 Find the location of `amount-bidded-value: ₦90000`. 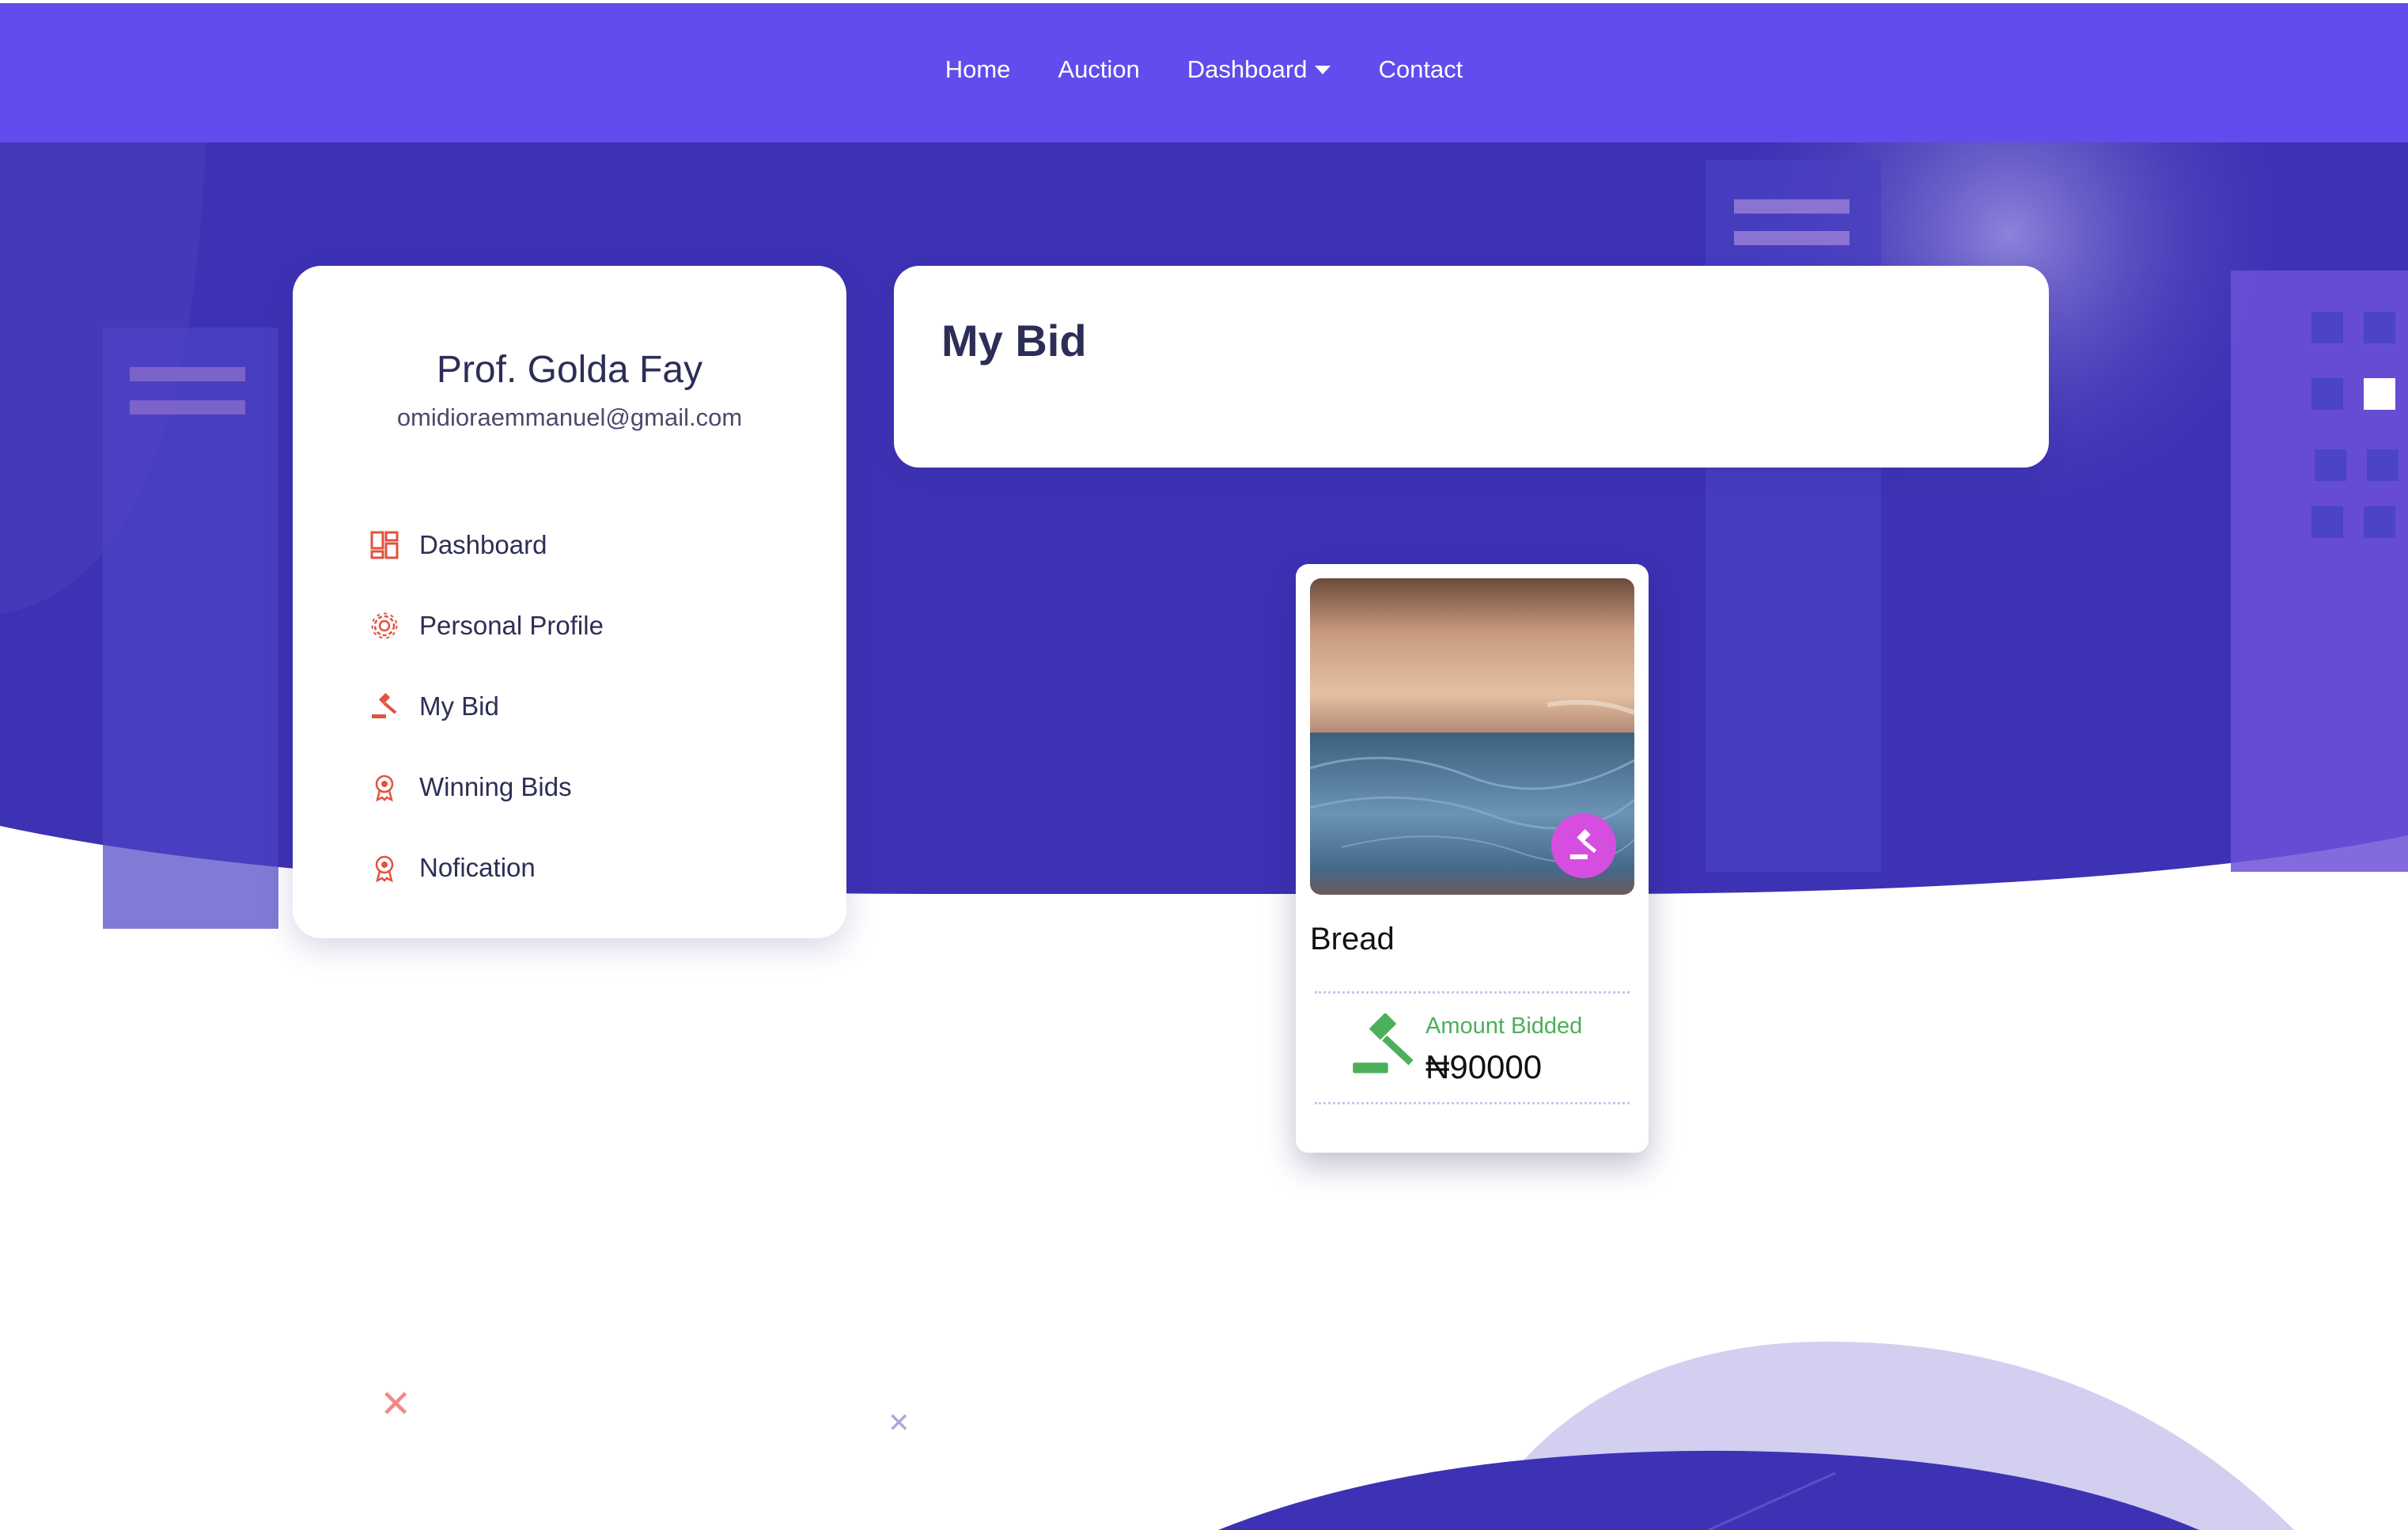

amount-bidded-value: ₦90000 is located at coordinates (1484, 1066).